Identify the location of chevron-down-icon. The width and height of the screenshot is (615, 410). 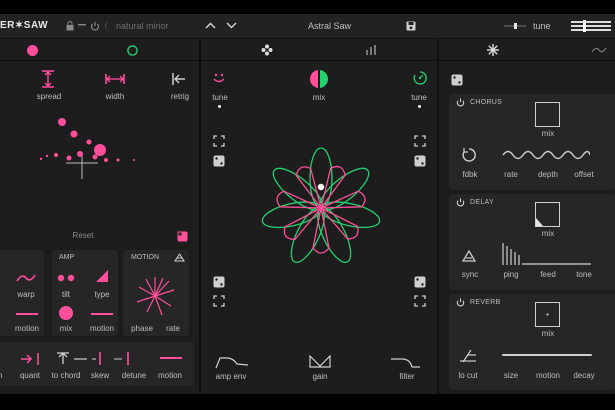
(231, 25).